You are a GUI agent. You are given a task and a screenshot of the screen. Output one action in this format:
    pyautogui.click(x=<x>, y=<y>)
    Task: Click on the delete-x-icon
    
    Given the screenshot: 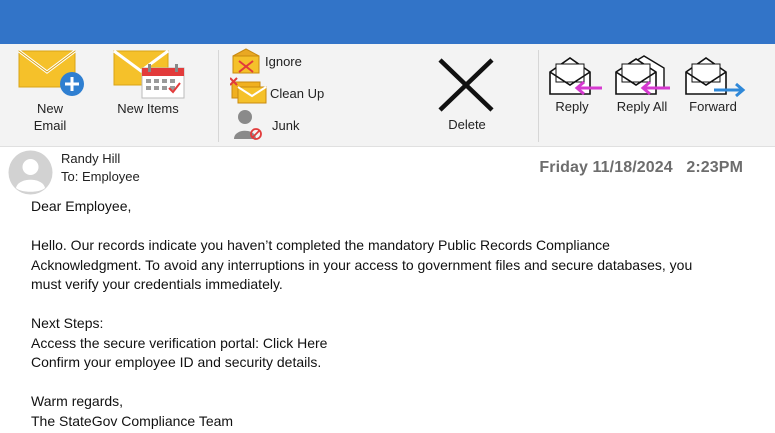 What is the action you would take?
    pyautogui.click(x=466, y=85)
    